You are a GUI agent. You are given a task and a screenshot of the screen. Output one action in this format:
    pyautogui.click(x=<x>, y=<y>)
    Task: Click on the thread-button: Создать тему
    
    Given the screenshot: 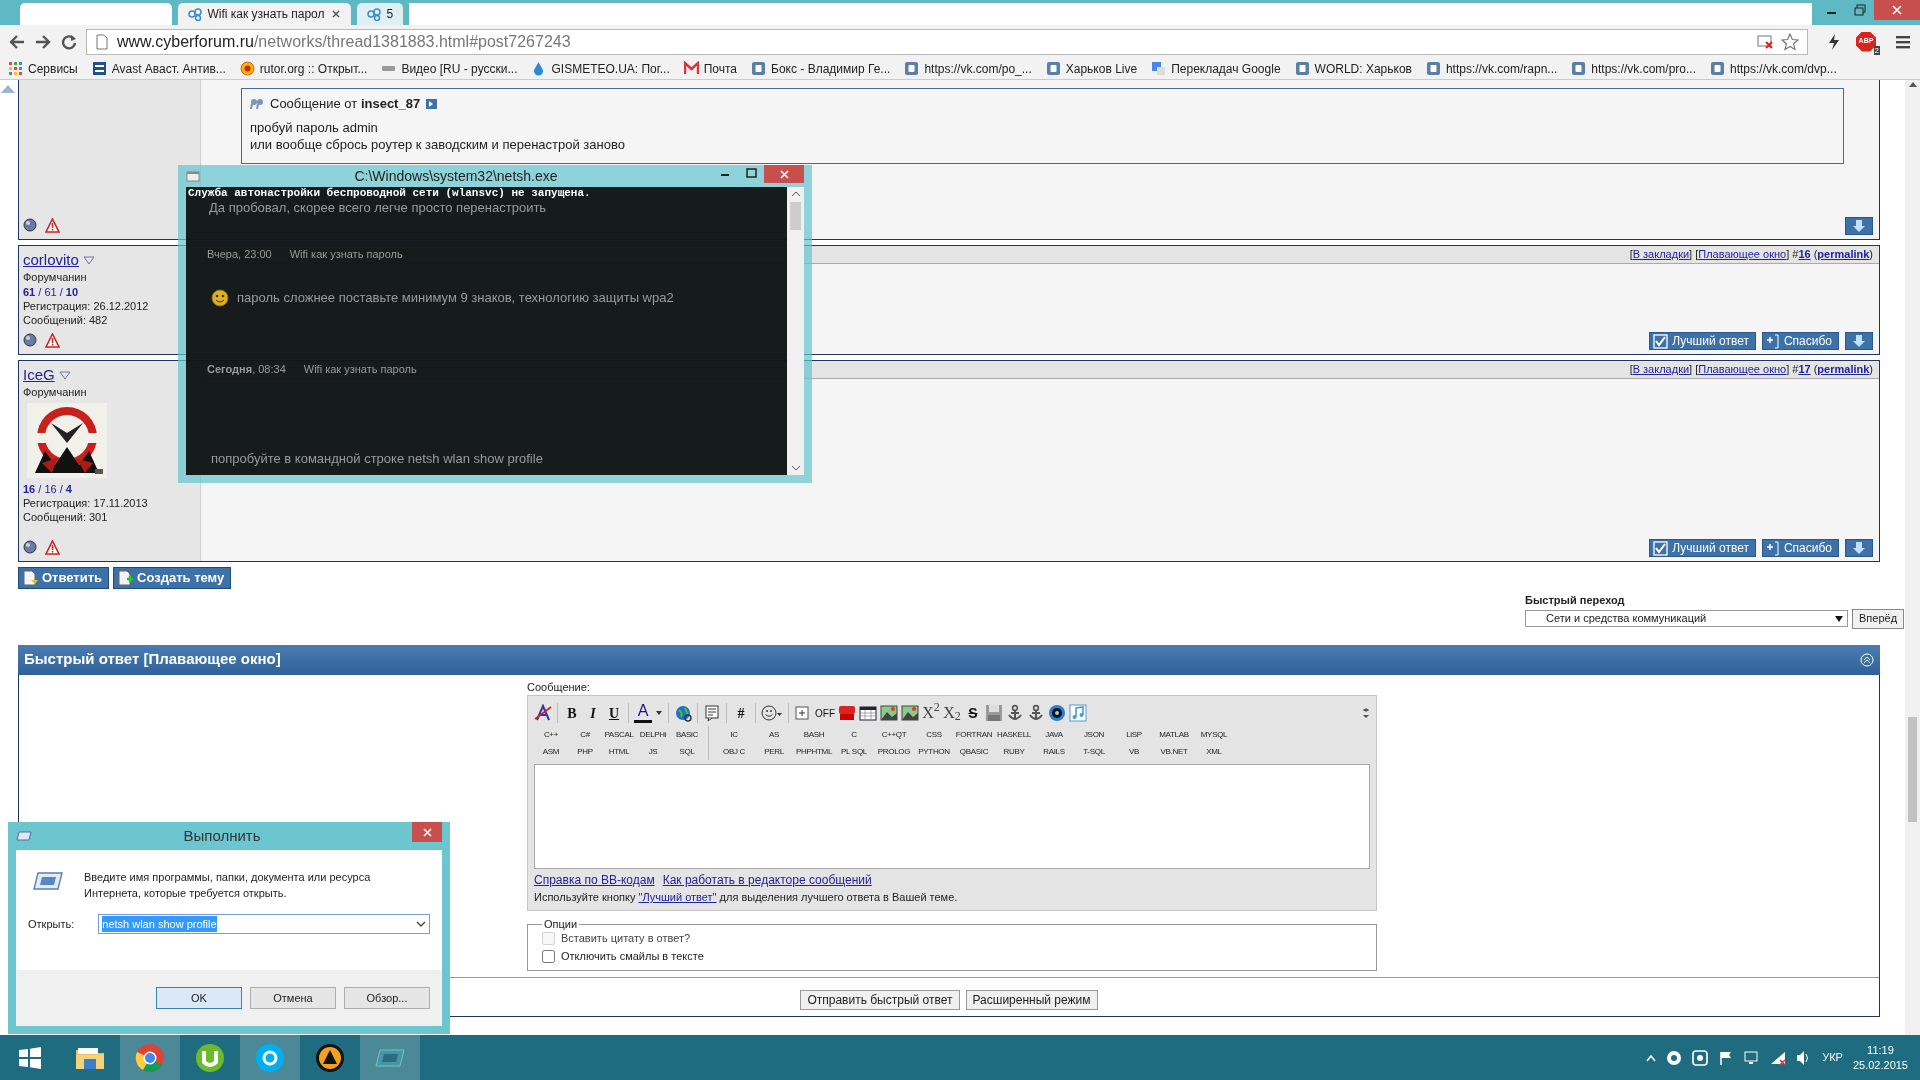 What is the action you would take?
    pyautogui.click(x=172, y=578)
    